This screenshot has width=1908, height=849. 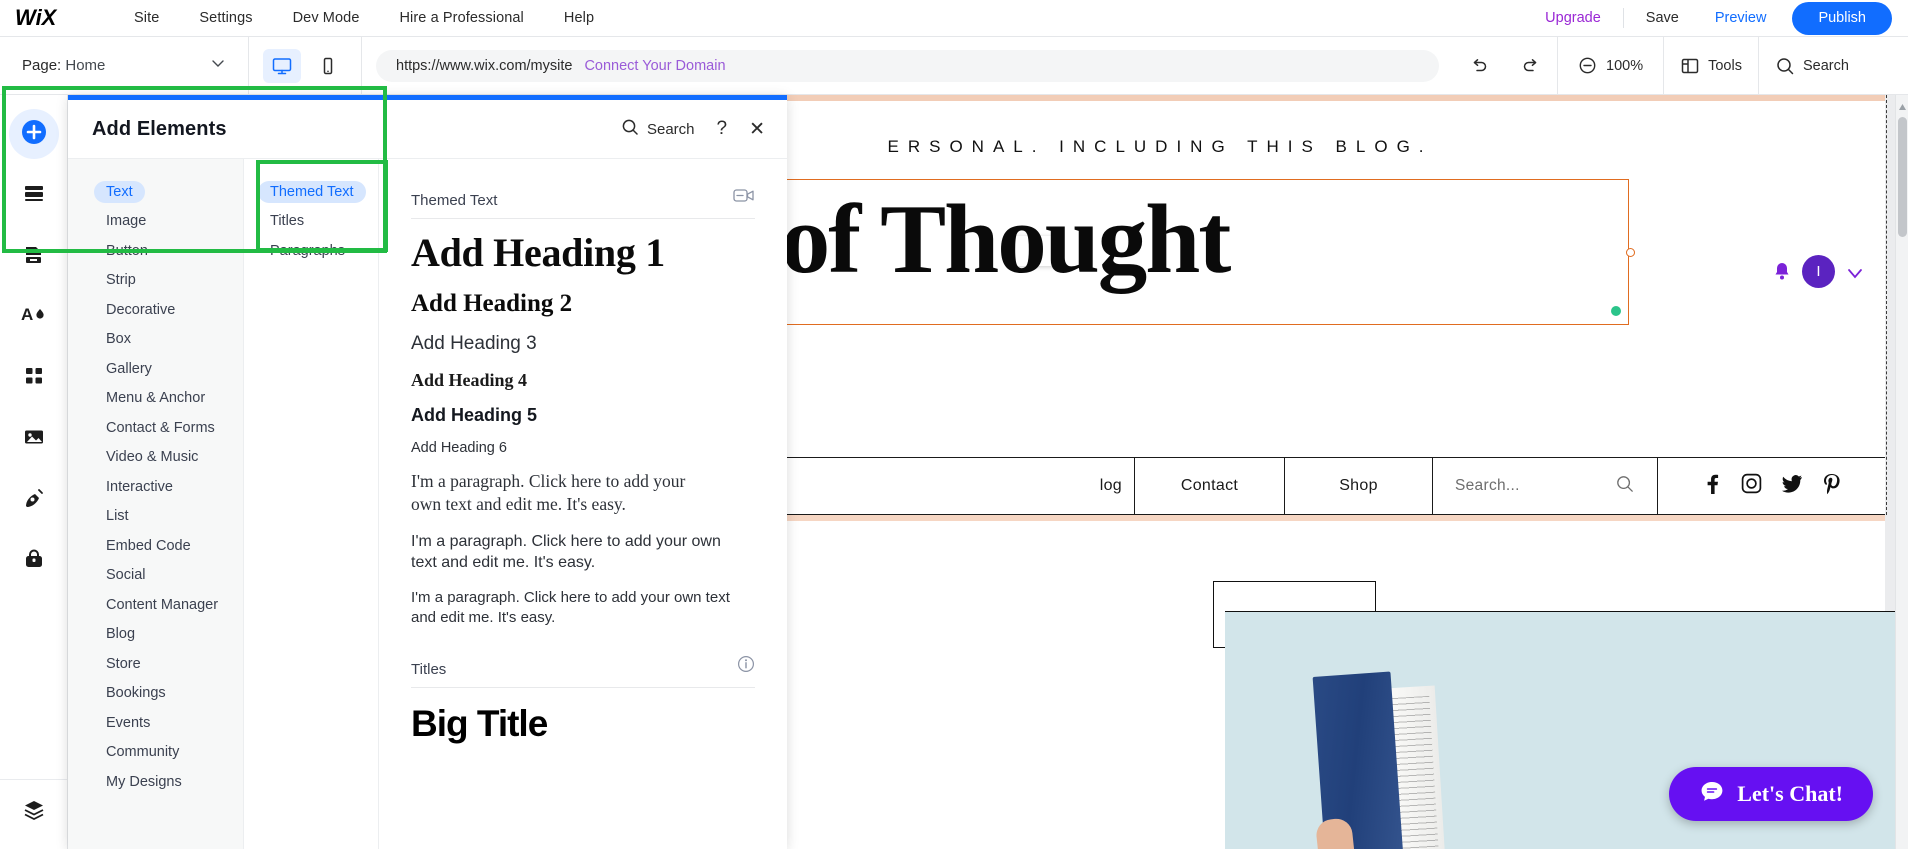 I want to click on list-item: Add Heading 5, so click(x=583, y=415).